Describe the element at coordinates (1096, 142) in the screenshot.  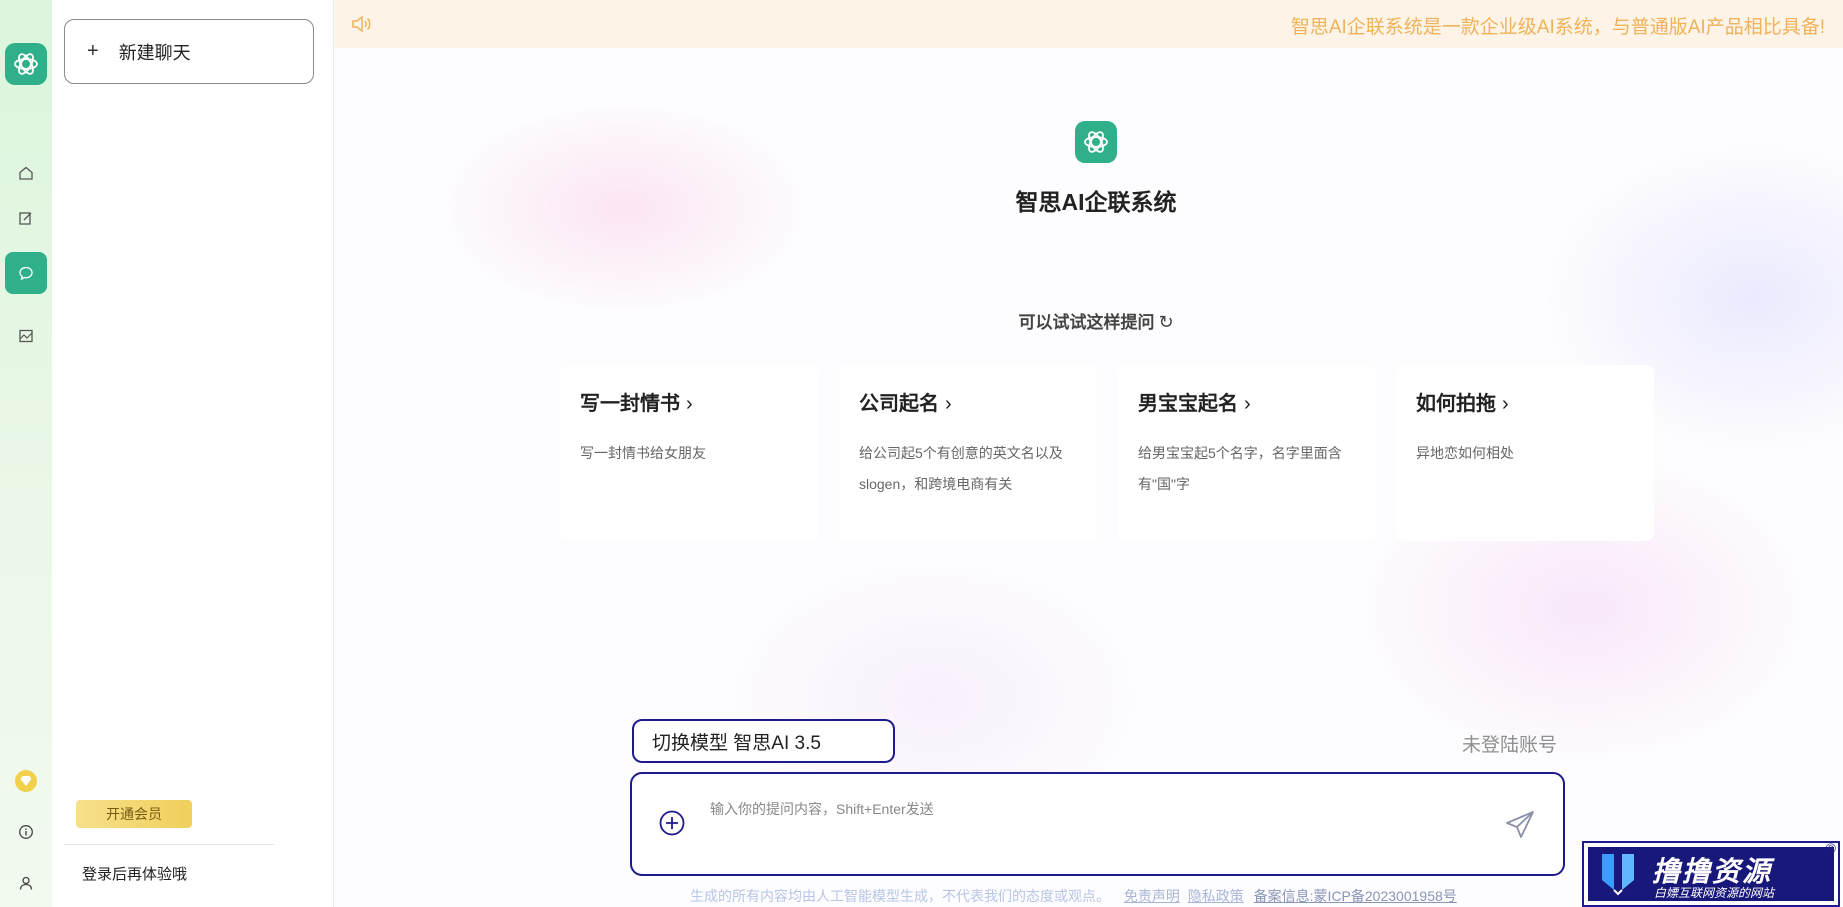
I see `center-logo-icon` at that location.